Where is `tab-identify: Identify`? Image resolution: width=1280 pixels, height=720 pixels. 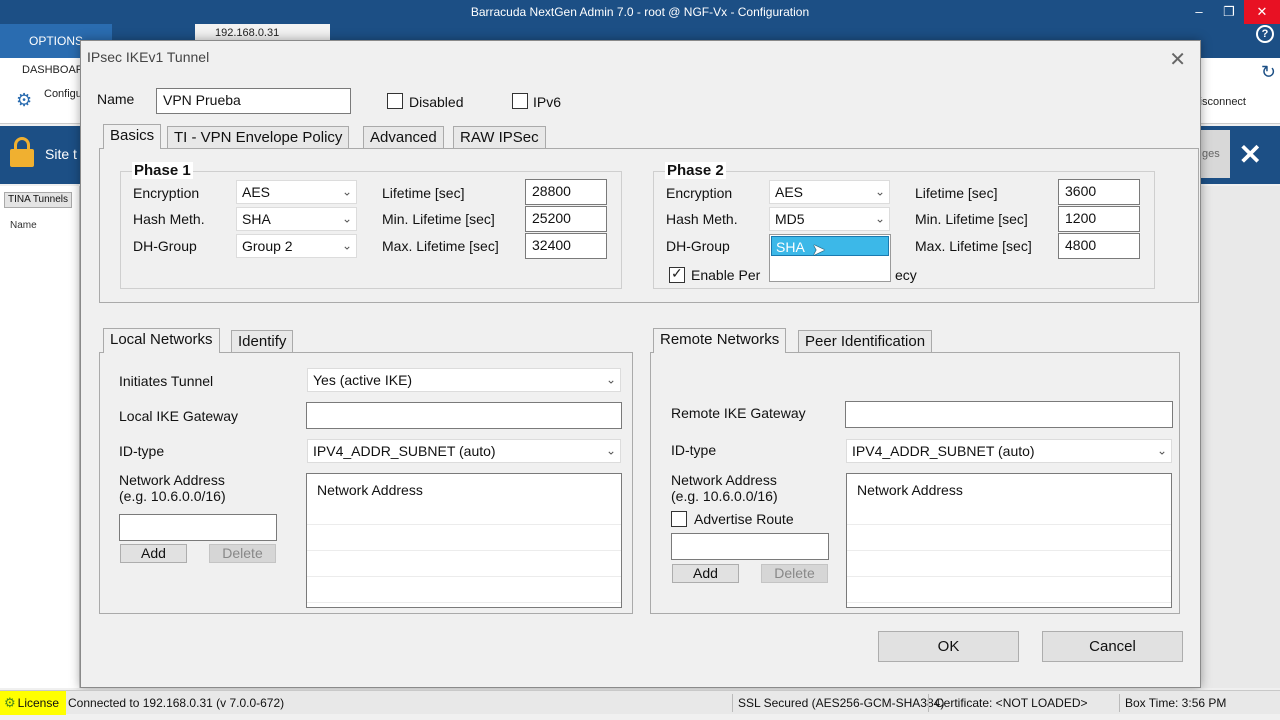
tab-identify: Identify is located at coordinates (262, 341).